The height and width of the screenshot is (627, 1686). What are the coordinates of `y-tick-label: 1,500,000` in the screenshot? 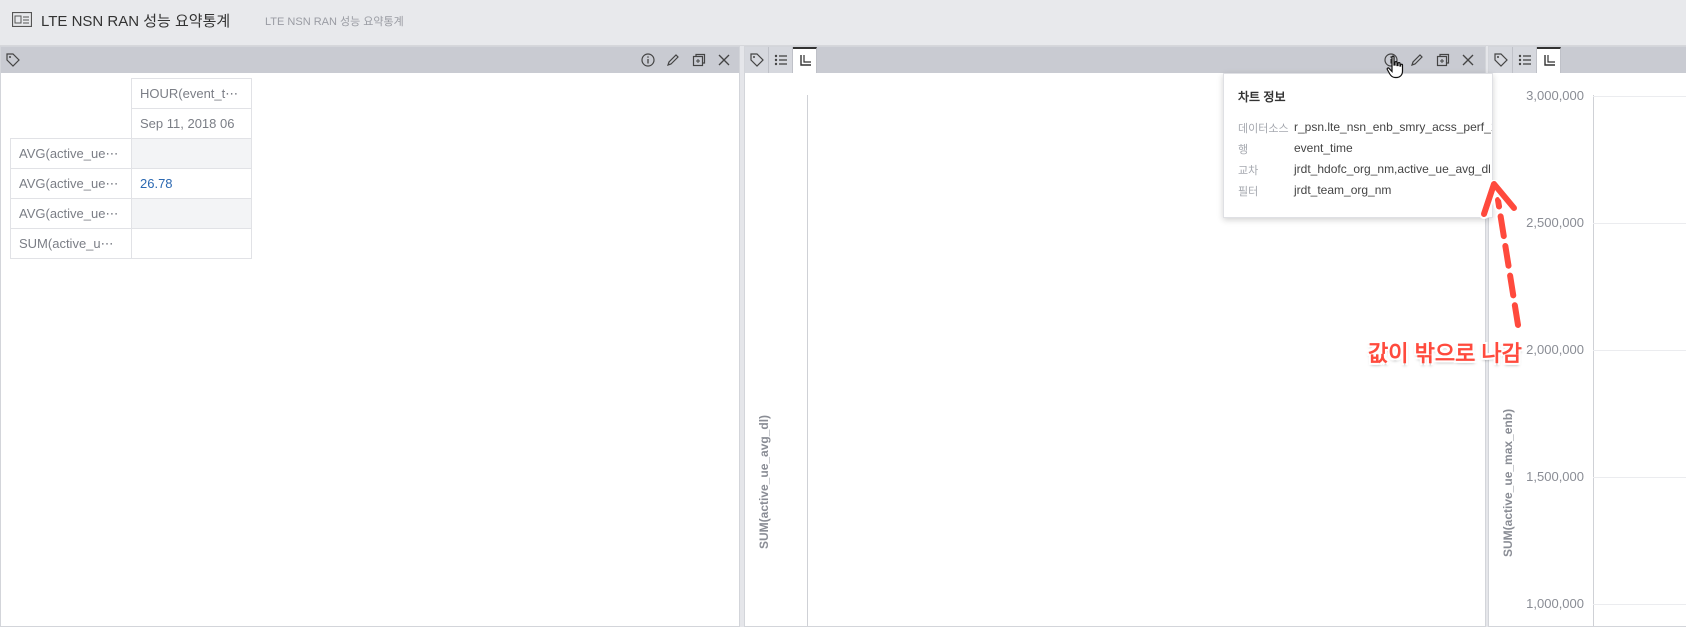 It's located at (1555, 476).